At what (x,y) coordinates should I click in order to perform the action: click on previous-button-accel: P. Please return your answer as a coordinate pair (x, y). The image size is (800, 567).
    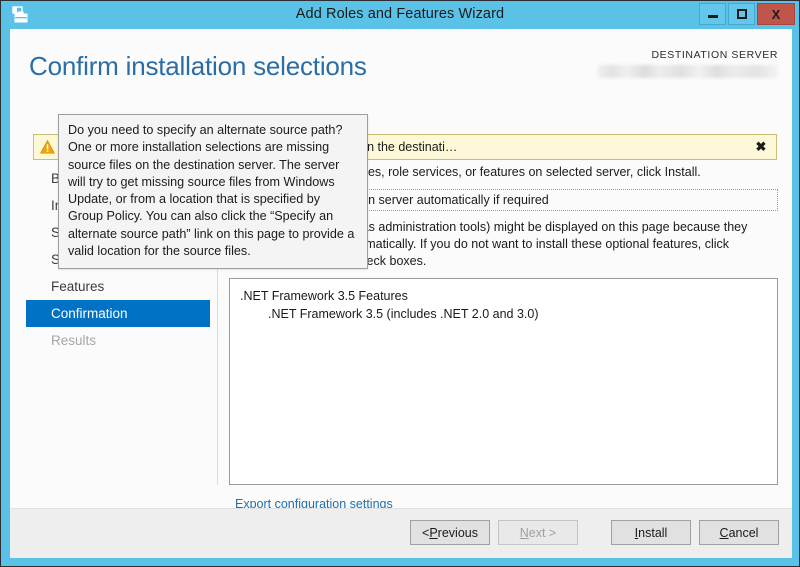
    Looking at the image, I should click on (433, 532).